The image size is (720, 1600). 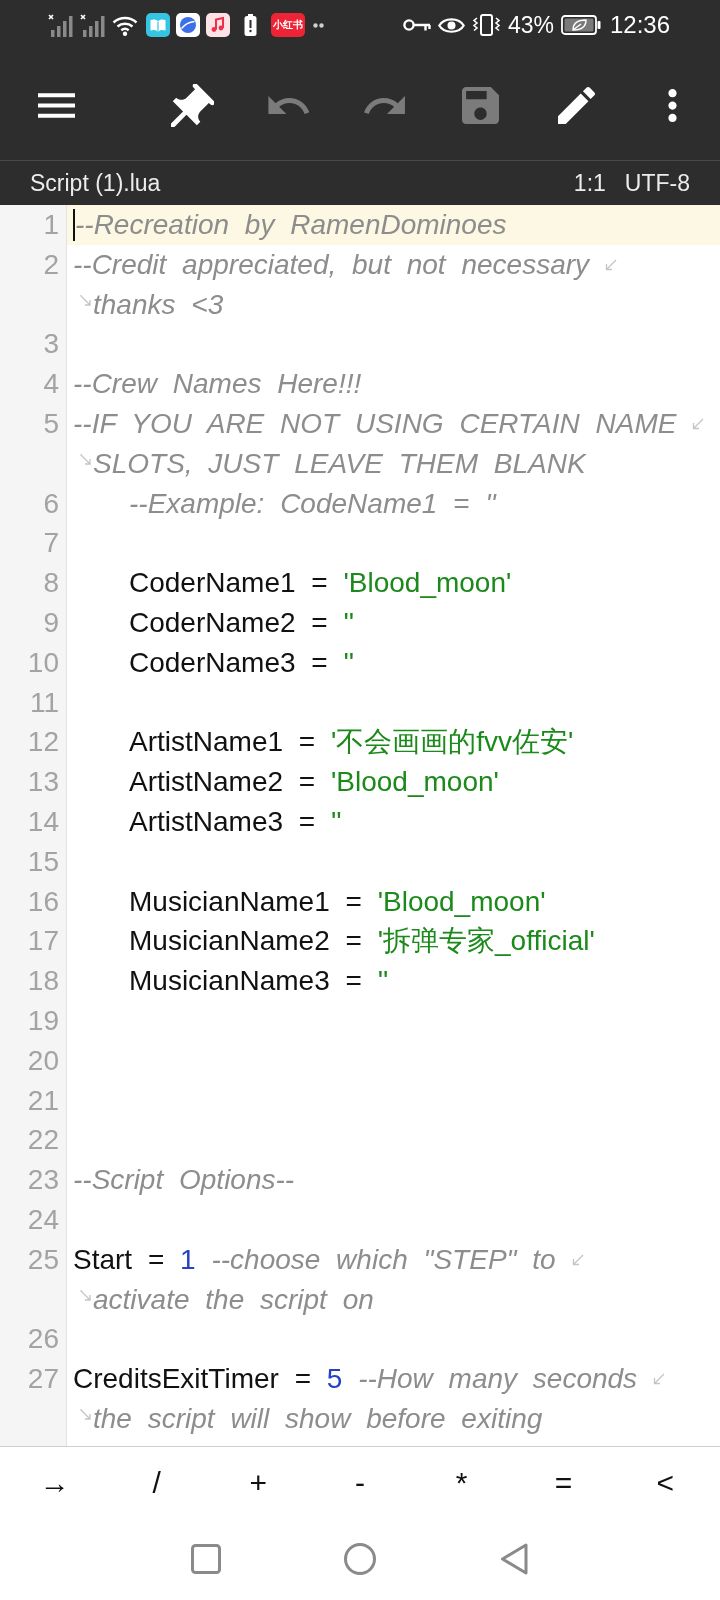 What do you see at coordinates (242, 662) in the screenshot?
I see `code-line: CoderName3 = ''` at bounding box center [242, 662].